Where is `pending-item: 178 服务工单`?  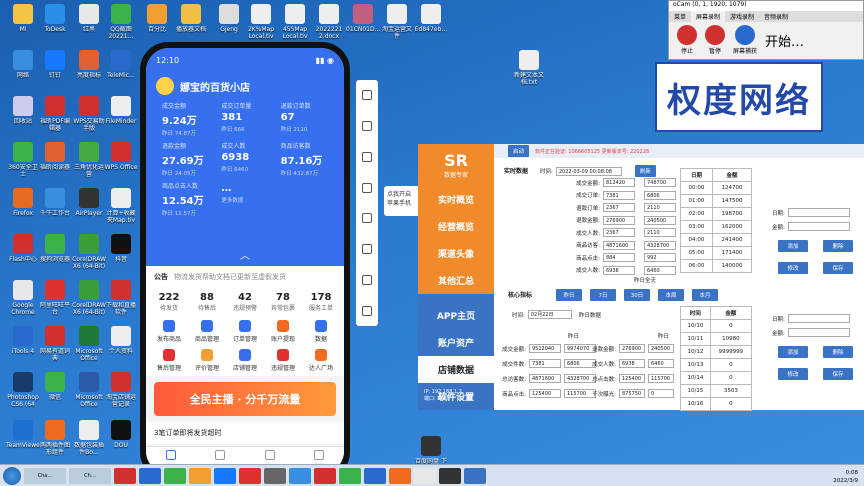 pending-item: 178 服务工单 is located at coordinates (321, 302).